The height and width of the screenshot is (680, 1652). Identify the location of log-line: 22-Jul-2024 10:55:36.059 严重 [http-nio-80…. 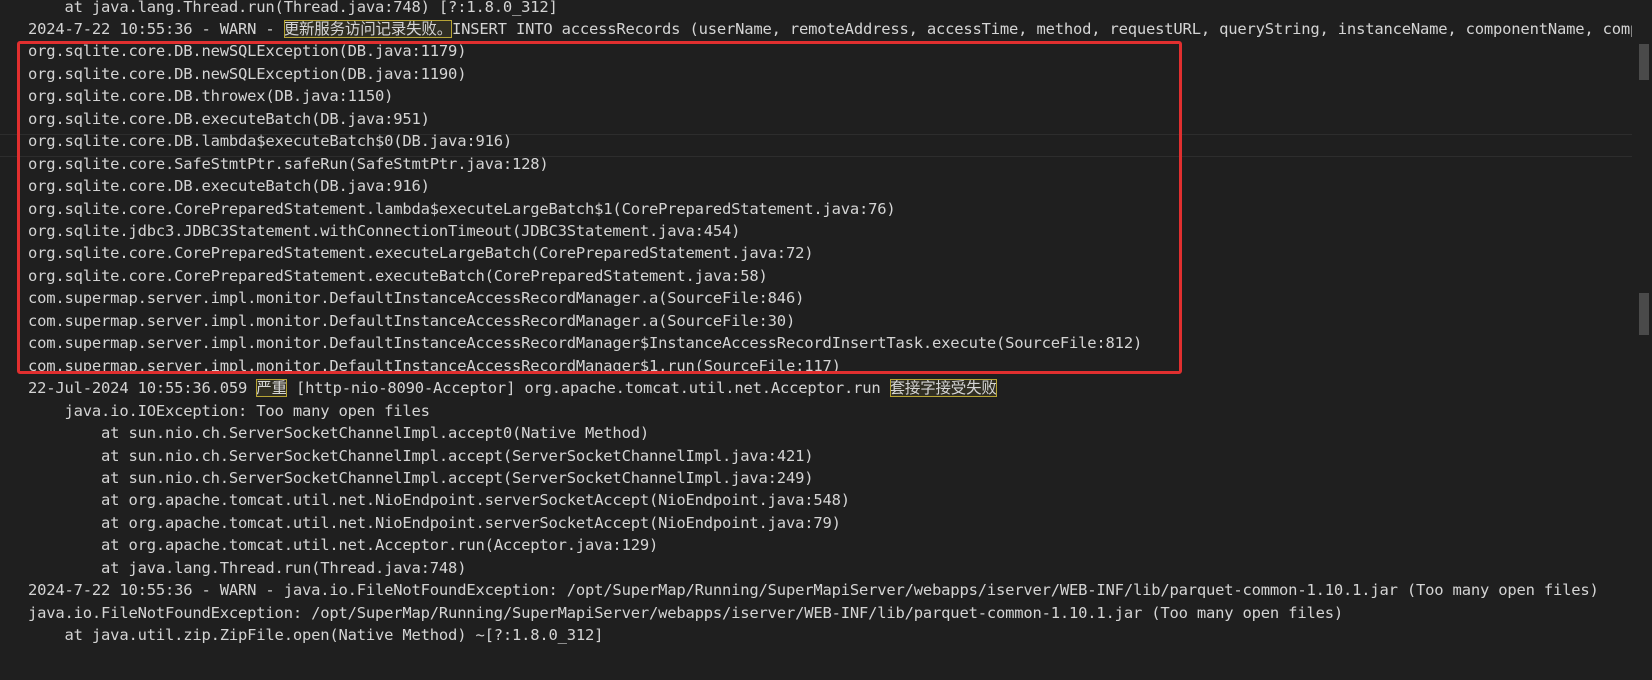
(512, 389).